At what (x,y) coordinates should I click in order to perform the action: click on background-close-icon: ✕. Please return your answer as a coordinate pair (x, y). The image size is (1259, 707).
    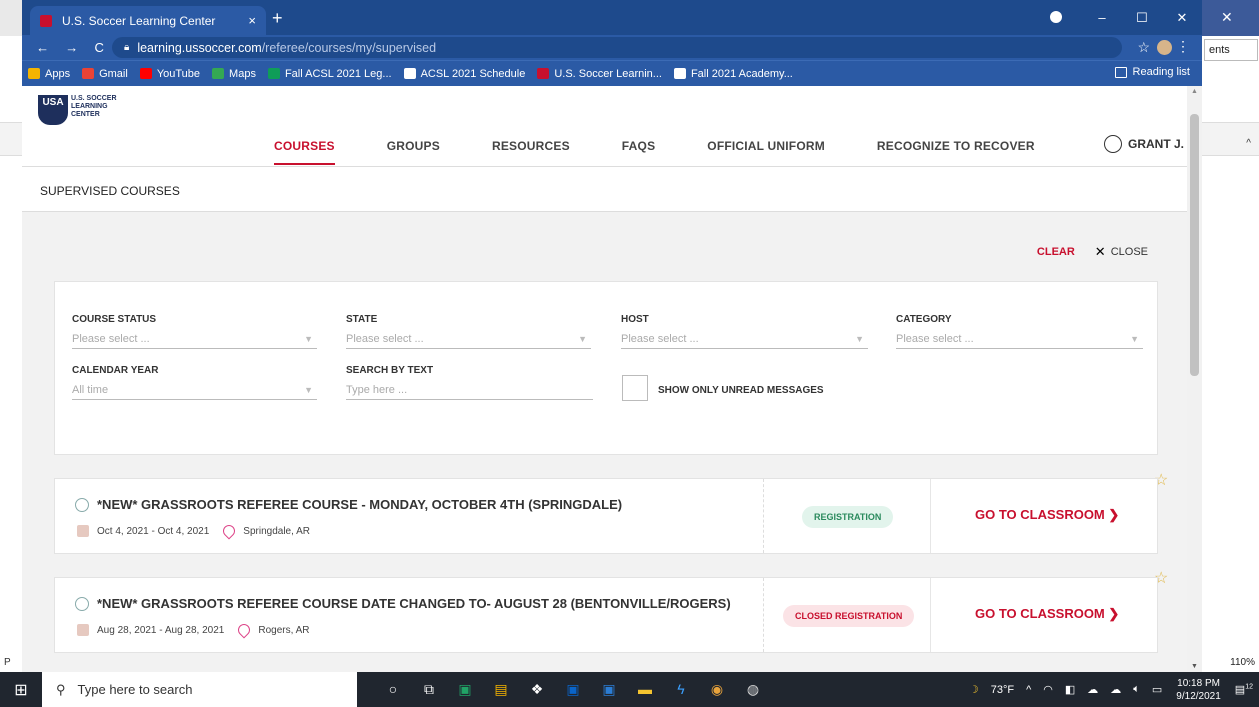
    Looking at the image, I should click on (1227, 17).